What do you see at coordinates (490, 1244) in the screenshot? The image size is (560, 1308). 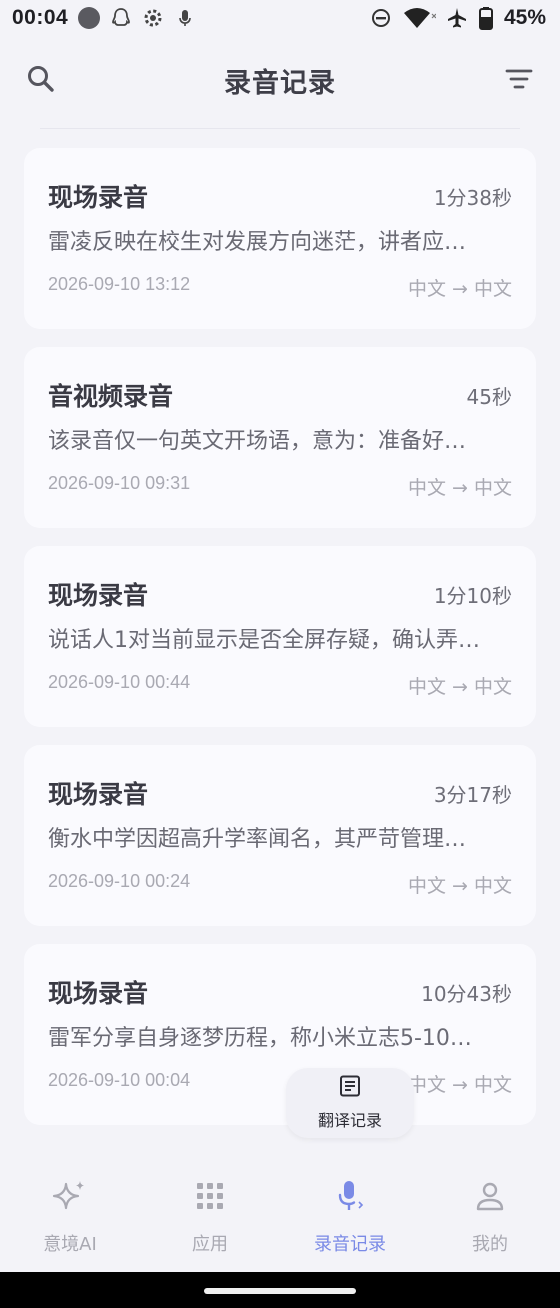 I see `nav-label: 我的` at bounding box center [490, 1244].